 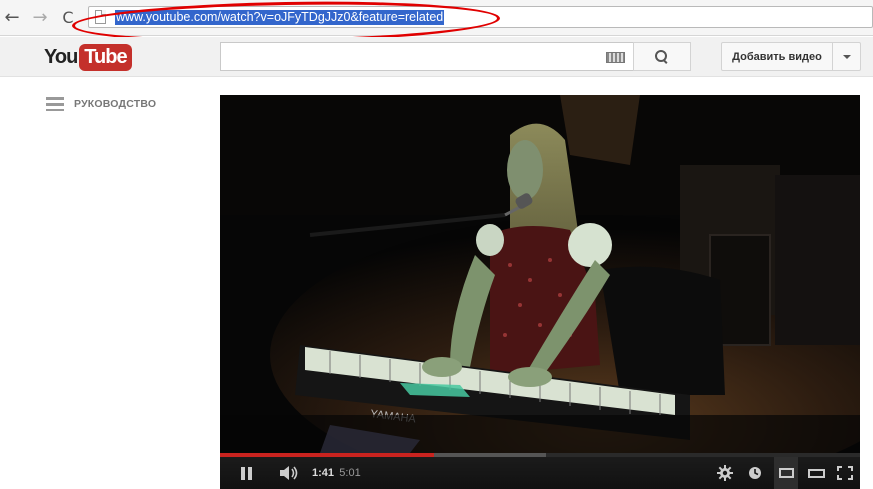 I want to click on volume-icon, so click(x=289, y=473).